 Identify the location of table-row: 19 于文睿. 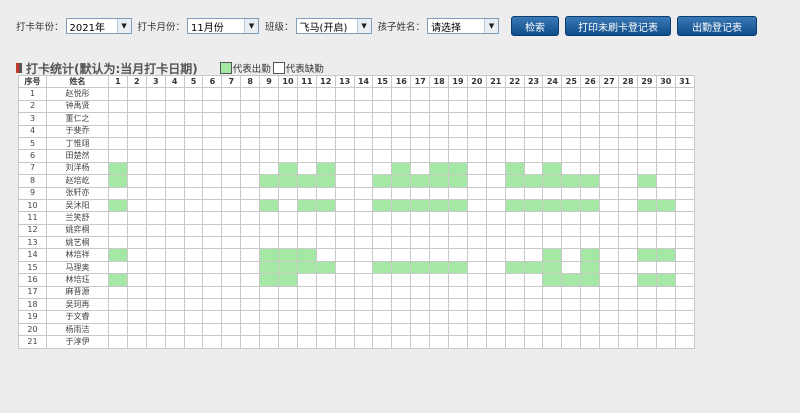
(356, 317).